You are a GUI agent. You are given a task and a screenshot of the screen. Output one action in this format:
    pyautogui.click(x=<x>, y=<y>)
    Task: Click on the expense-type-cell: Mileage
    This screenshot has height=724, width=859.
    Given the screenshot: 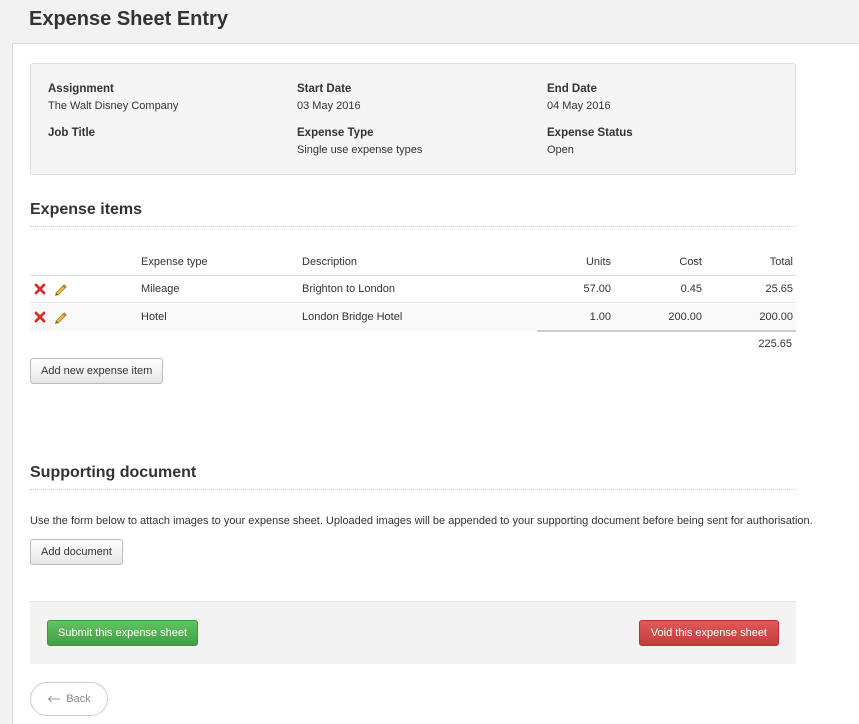 What is the action you would take?
    pyautogui.click(x=160, y=289)
    